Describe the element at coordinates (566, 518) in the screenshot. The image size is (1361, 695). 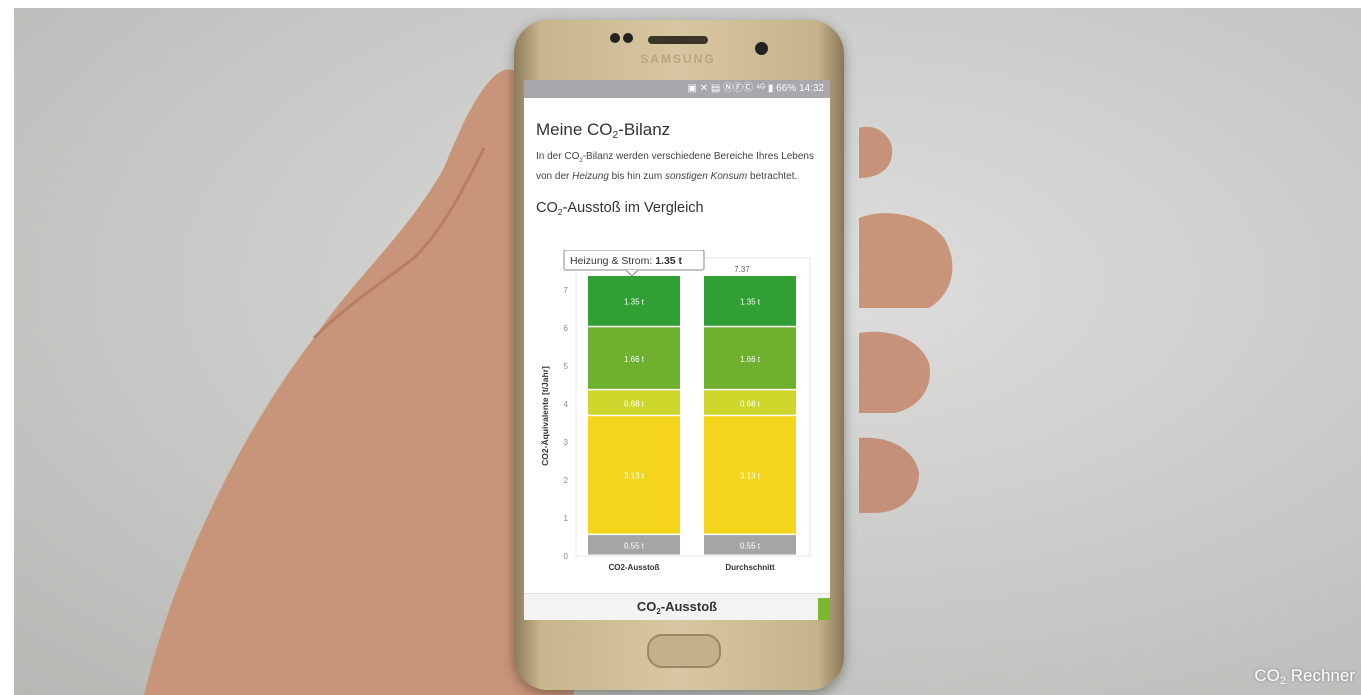
I see `y-tick-label: 1` at that location.